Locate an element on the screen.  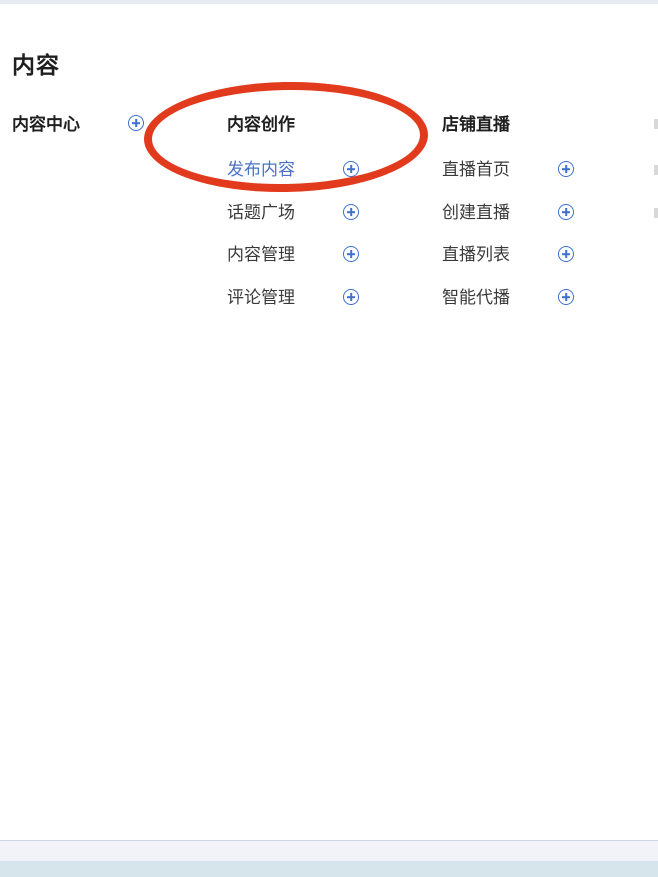
menu-item-comment-management: 评论管理 is located at coordinates (261, 298).